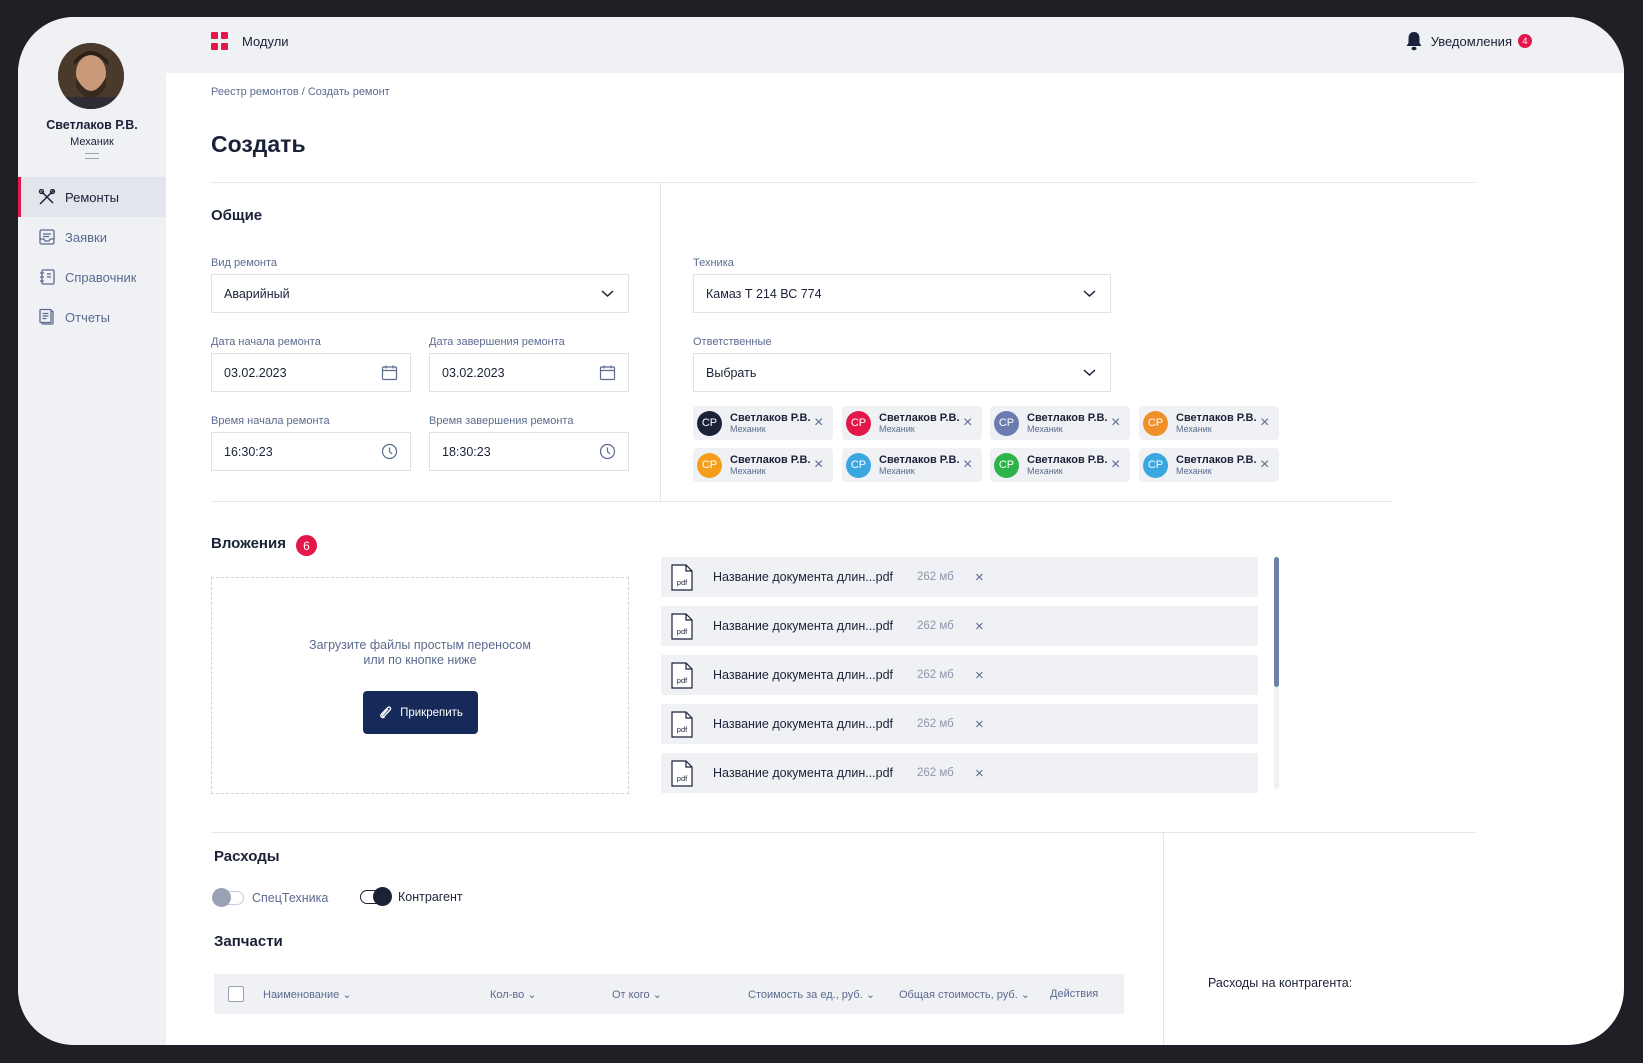  Describe the element at coordinates (660, 342) in the screenshot. I see `divider` at that location.